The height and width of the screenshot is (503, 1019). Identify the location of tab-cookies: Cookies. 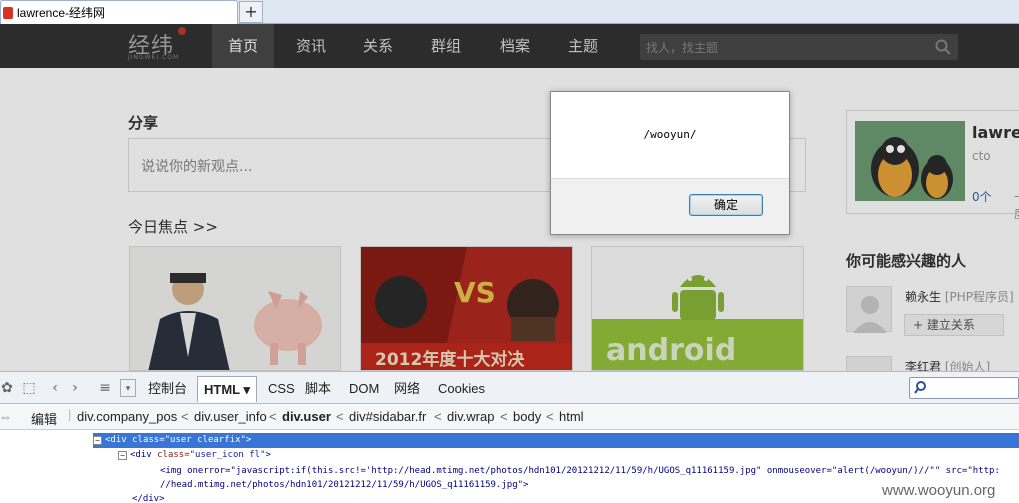
(461, 389).